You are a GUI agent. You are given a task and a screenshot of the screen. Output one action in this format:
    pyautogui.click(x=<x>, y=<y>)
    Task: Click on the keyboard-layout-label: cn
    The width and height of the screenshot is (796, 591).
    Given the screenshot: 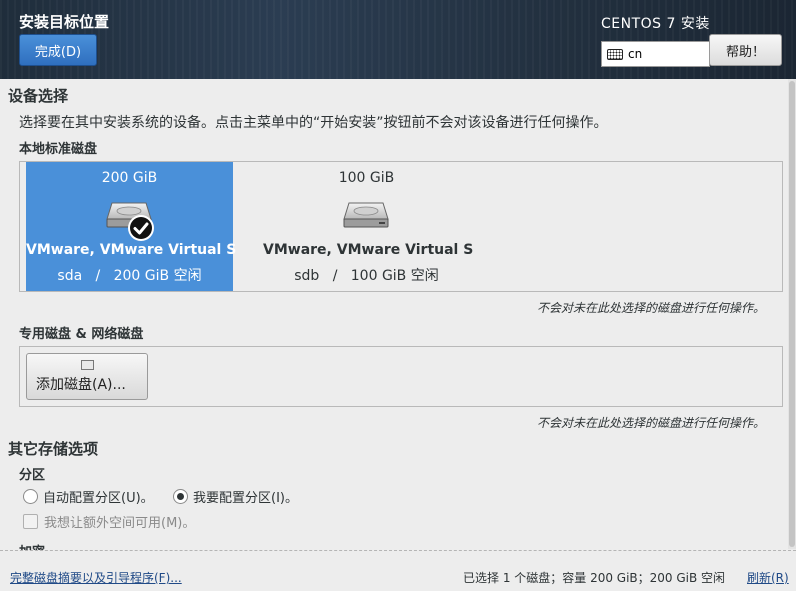 What is the action you would take?
    pyautogui.click(x=635, y=54)
    